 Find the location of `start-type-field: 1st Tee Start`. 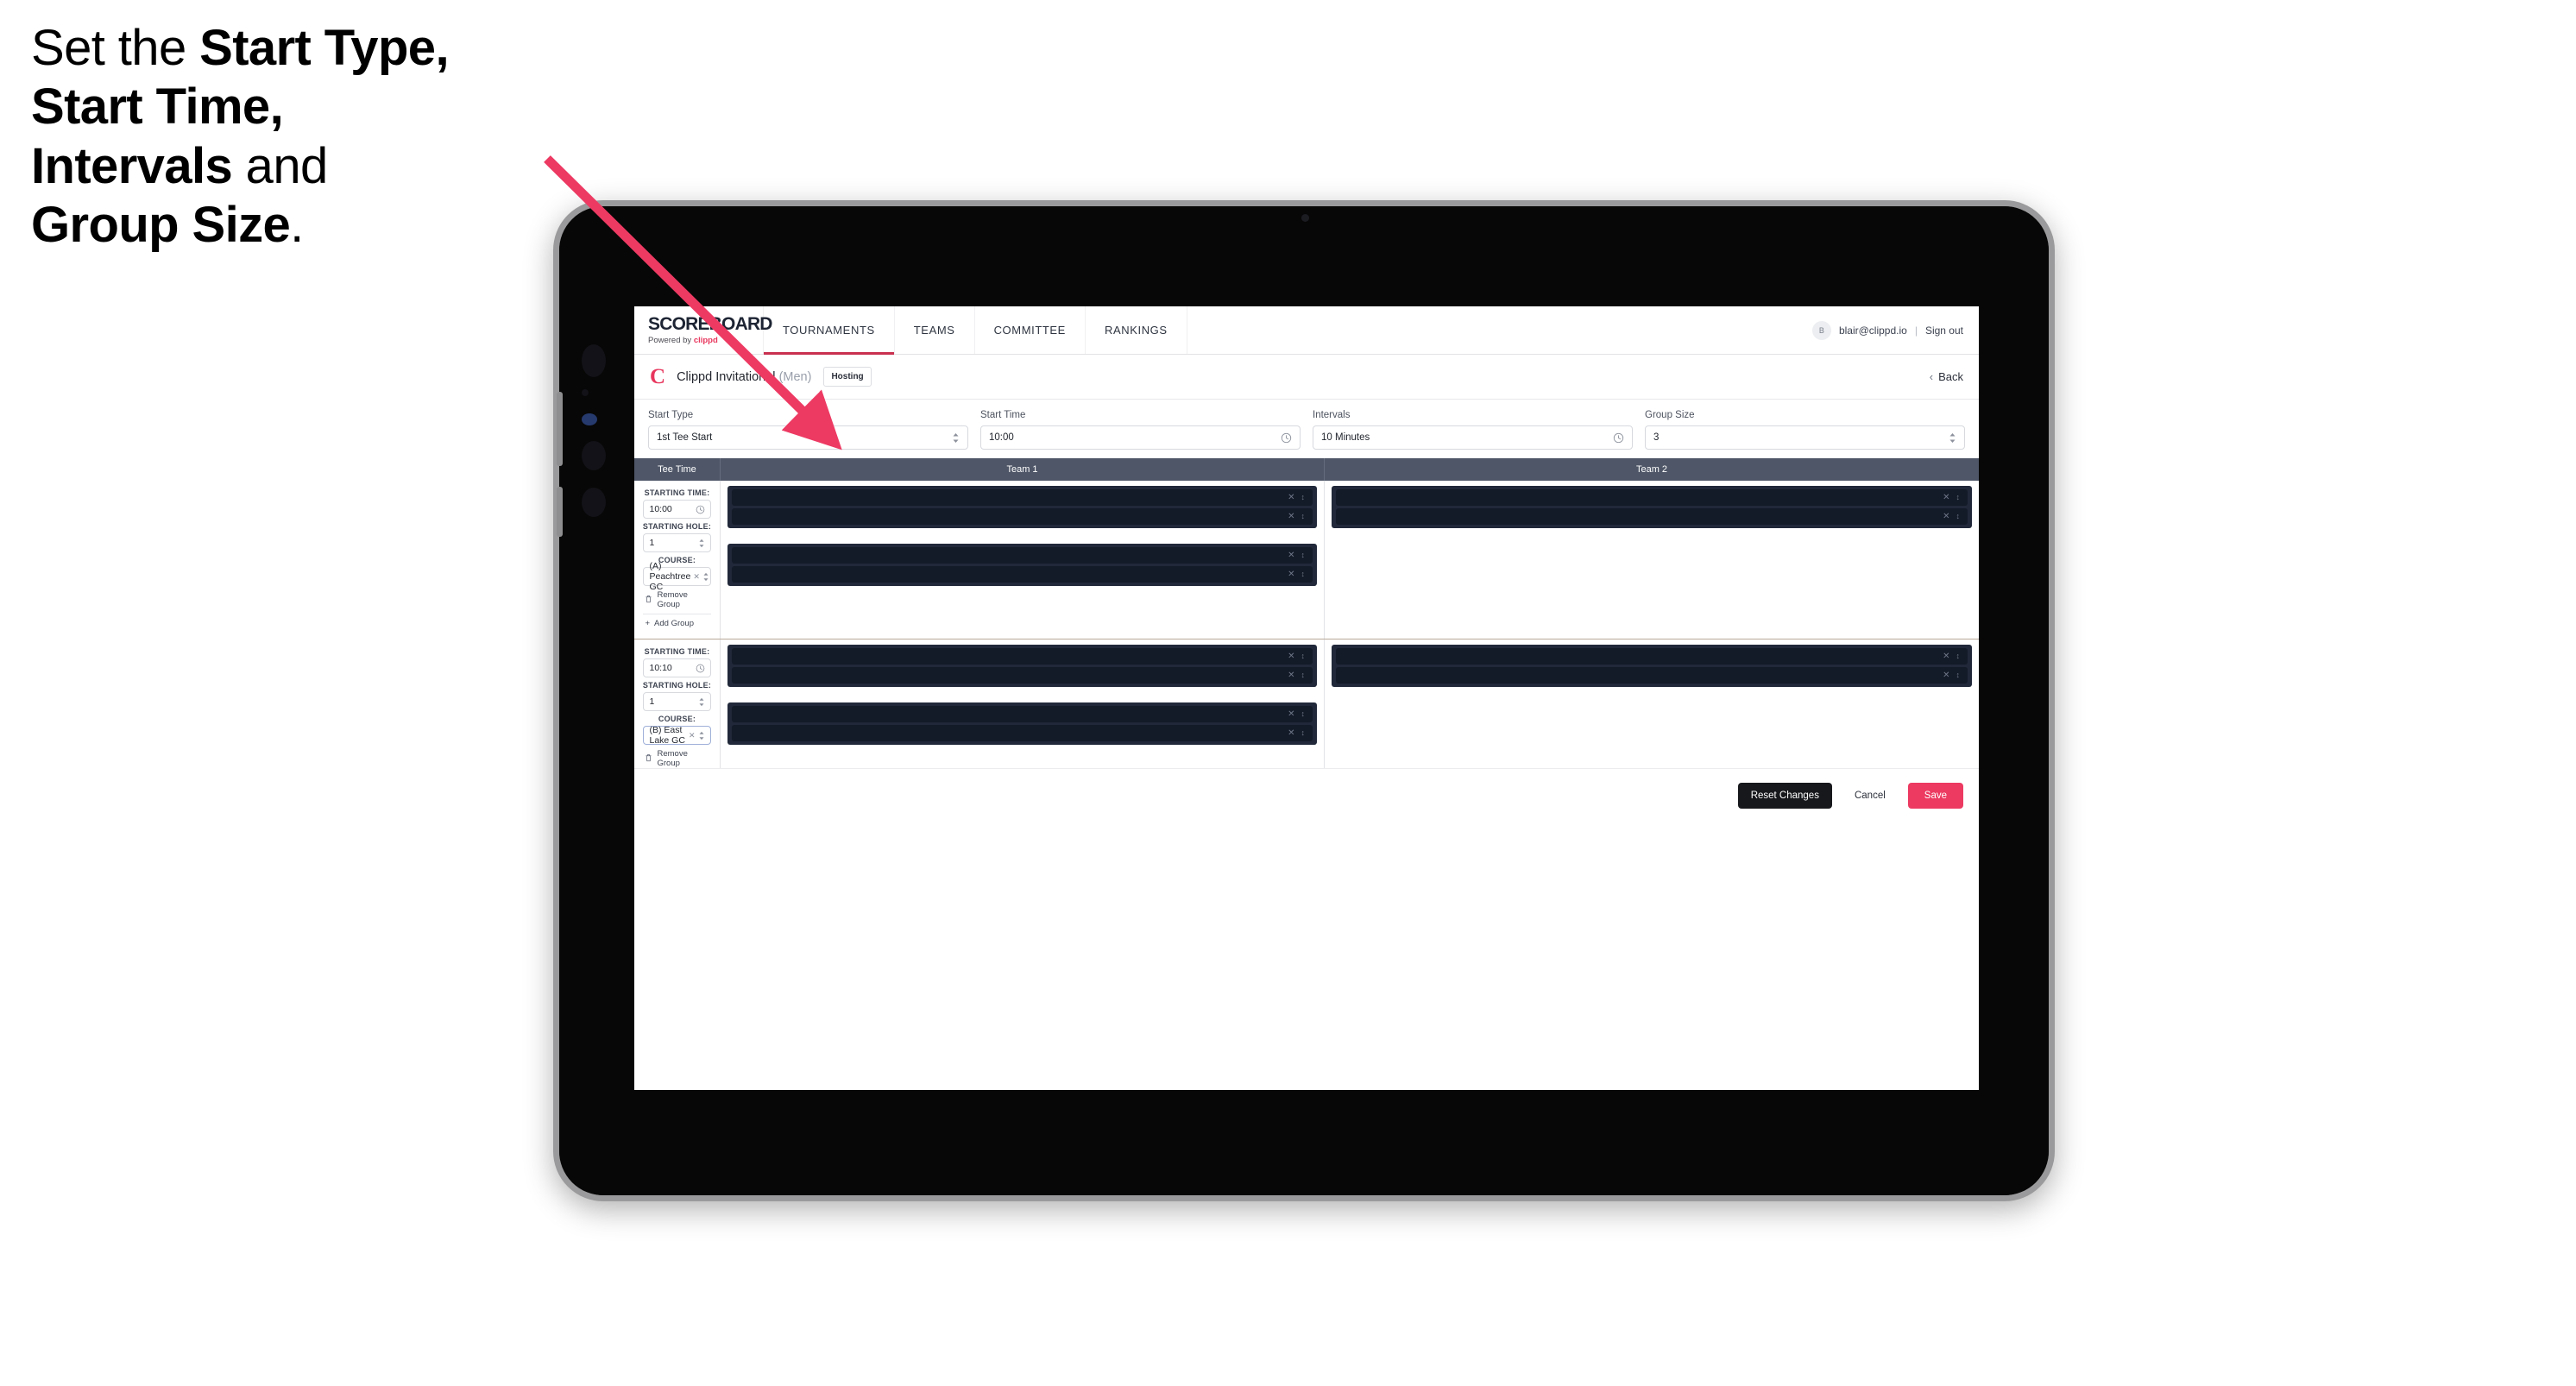

start-type-field: 1st Tee Start is located at coordinates (808, 438).